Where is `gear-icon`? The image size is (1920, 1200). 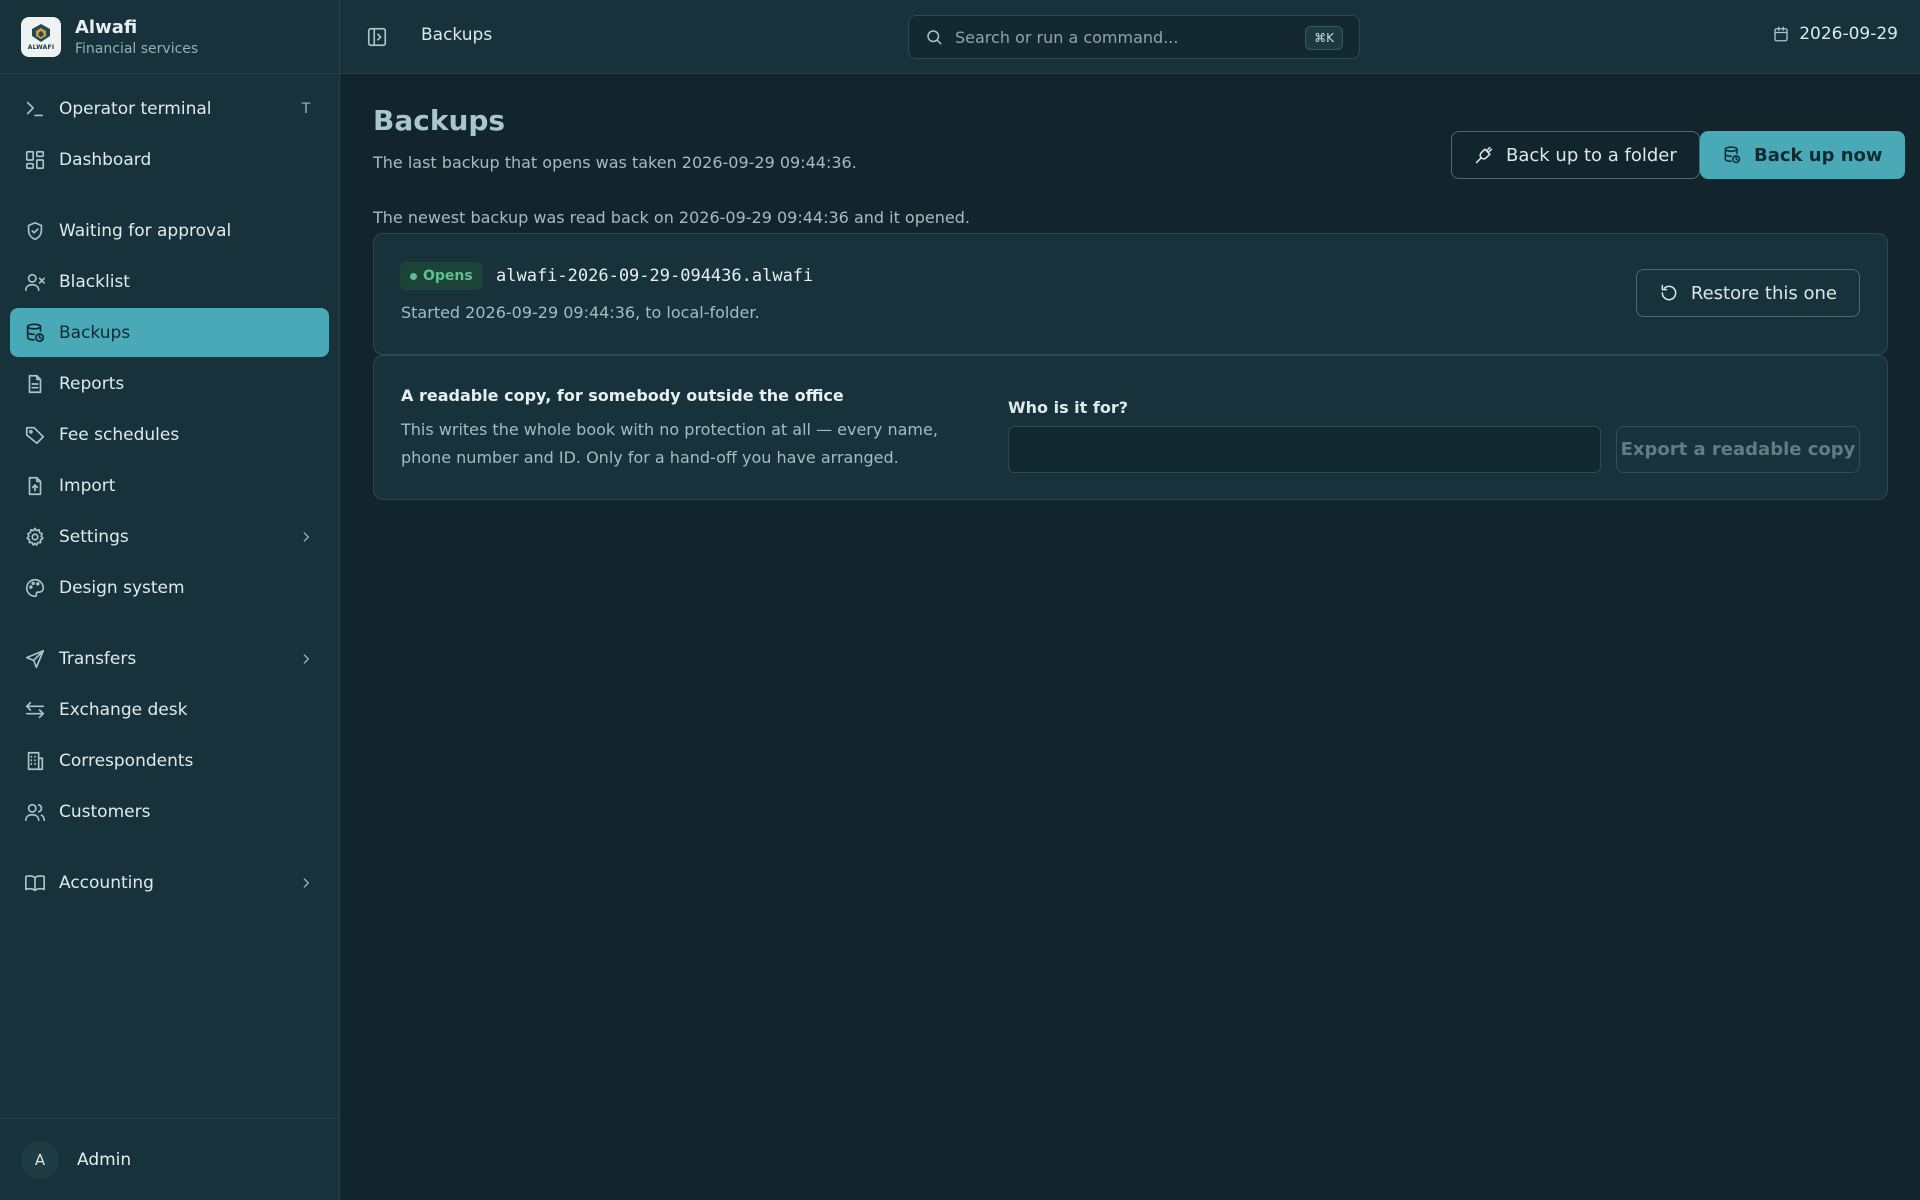
gear-icon is located at coordinates (35, 536).